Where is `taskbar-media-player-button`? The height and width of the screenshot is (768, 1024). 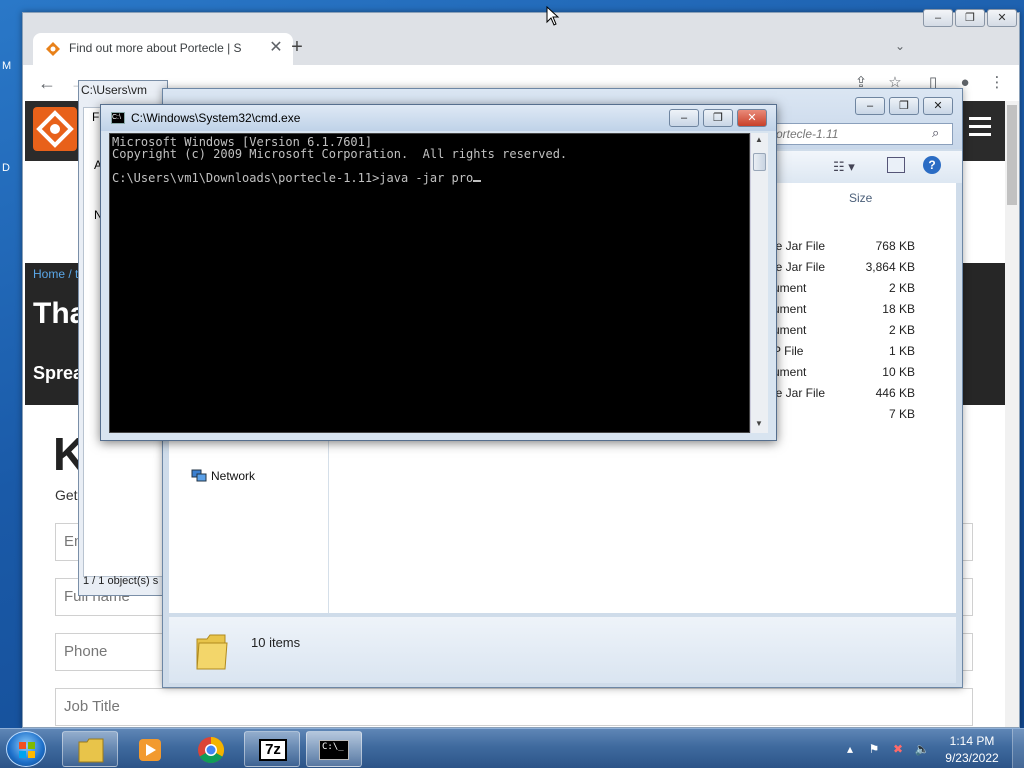
taskbar-media-player-button is located at coordinates (150, 749).